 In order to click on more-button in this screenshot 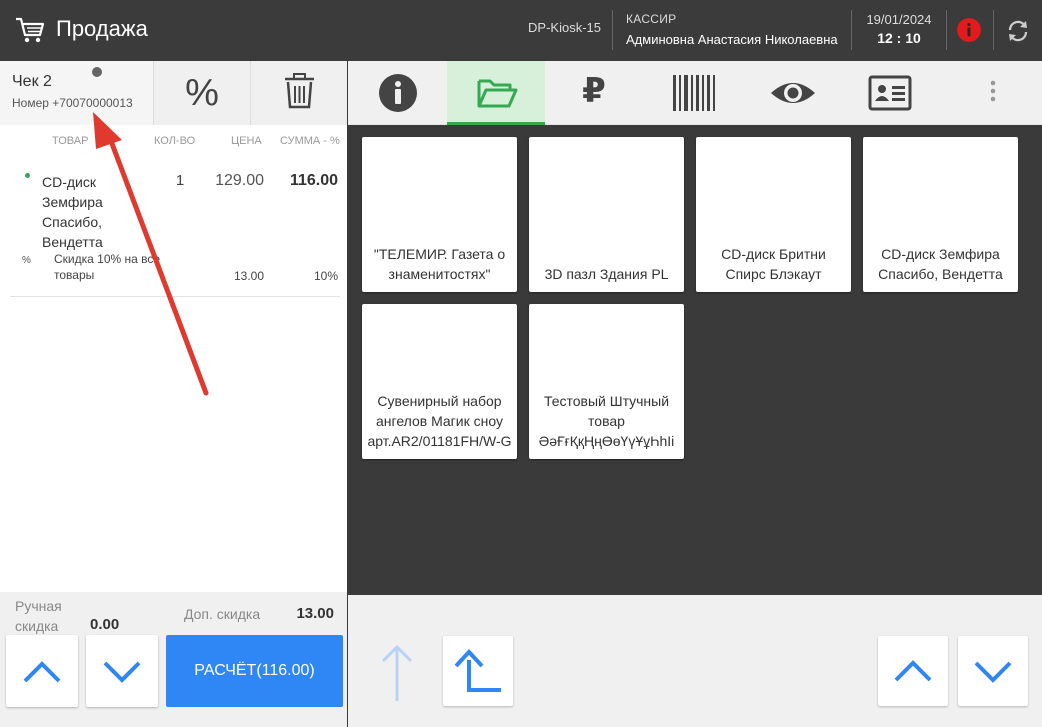, I will do `click(986, 93)`.